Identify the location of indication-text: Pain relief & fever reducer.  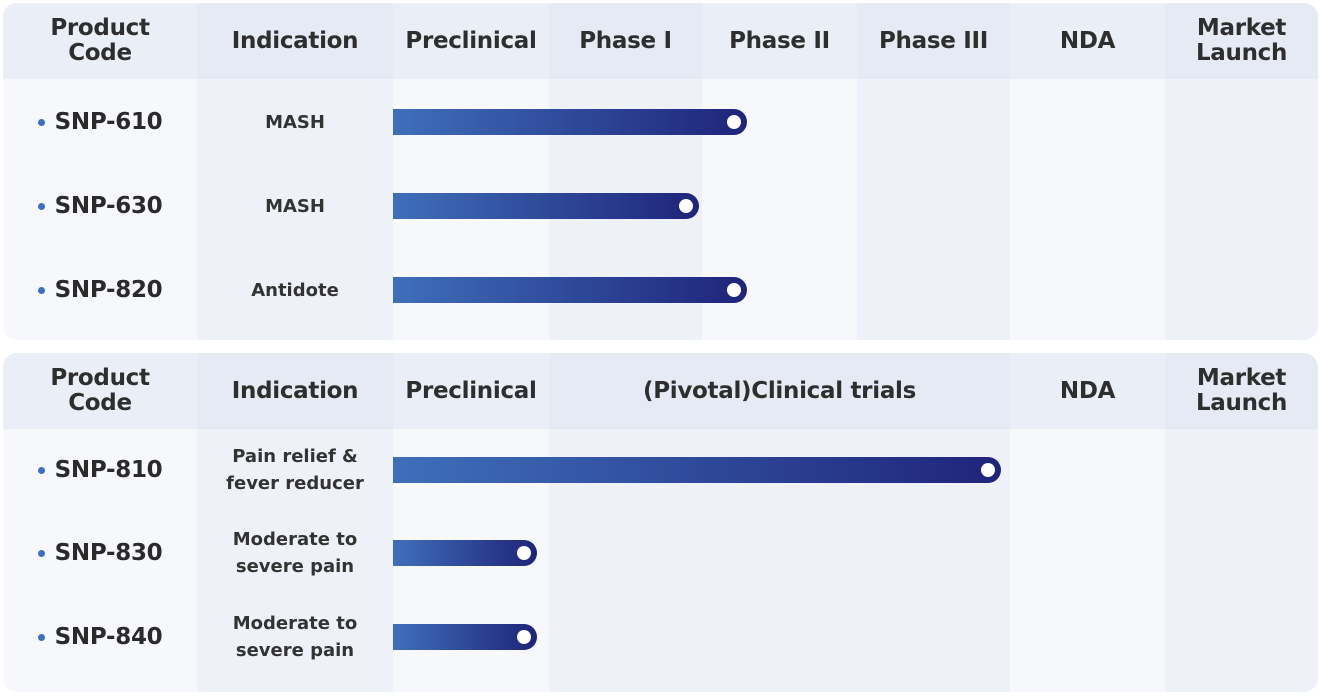
(295, 470).